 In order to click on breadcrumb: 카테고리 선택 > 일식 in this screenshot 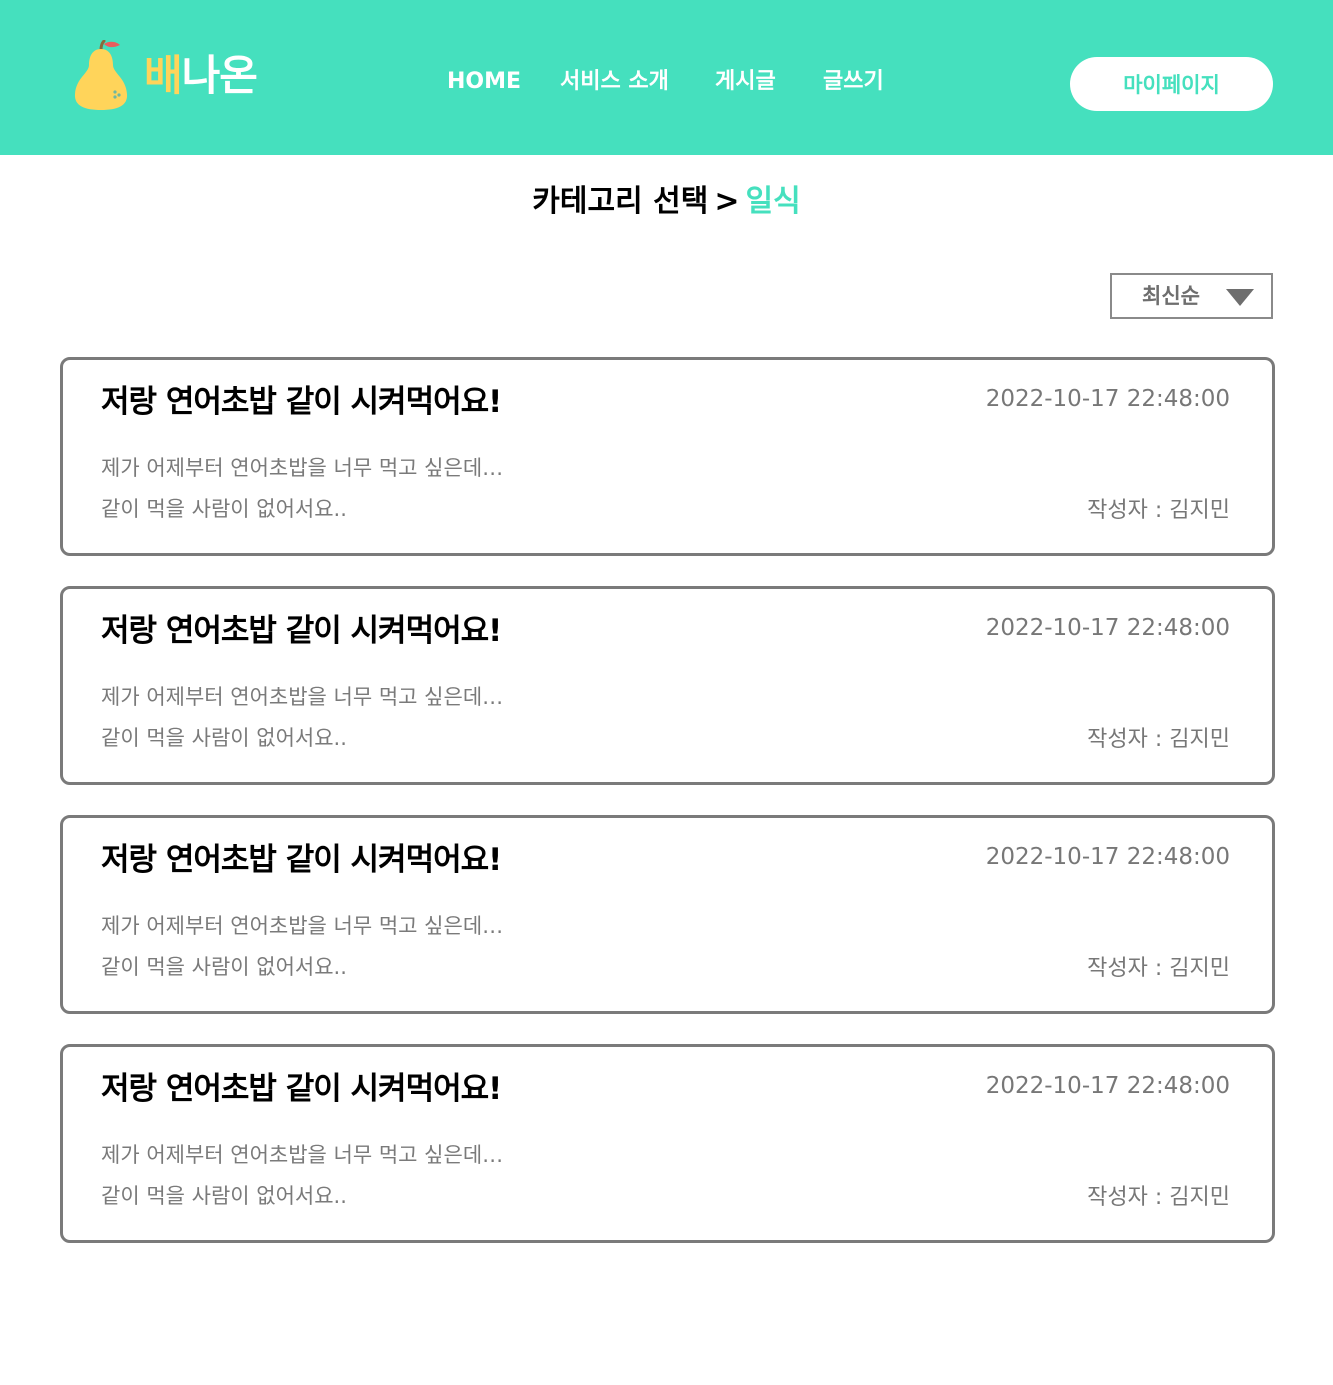, I will do `click(666, 202)`.